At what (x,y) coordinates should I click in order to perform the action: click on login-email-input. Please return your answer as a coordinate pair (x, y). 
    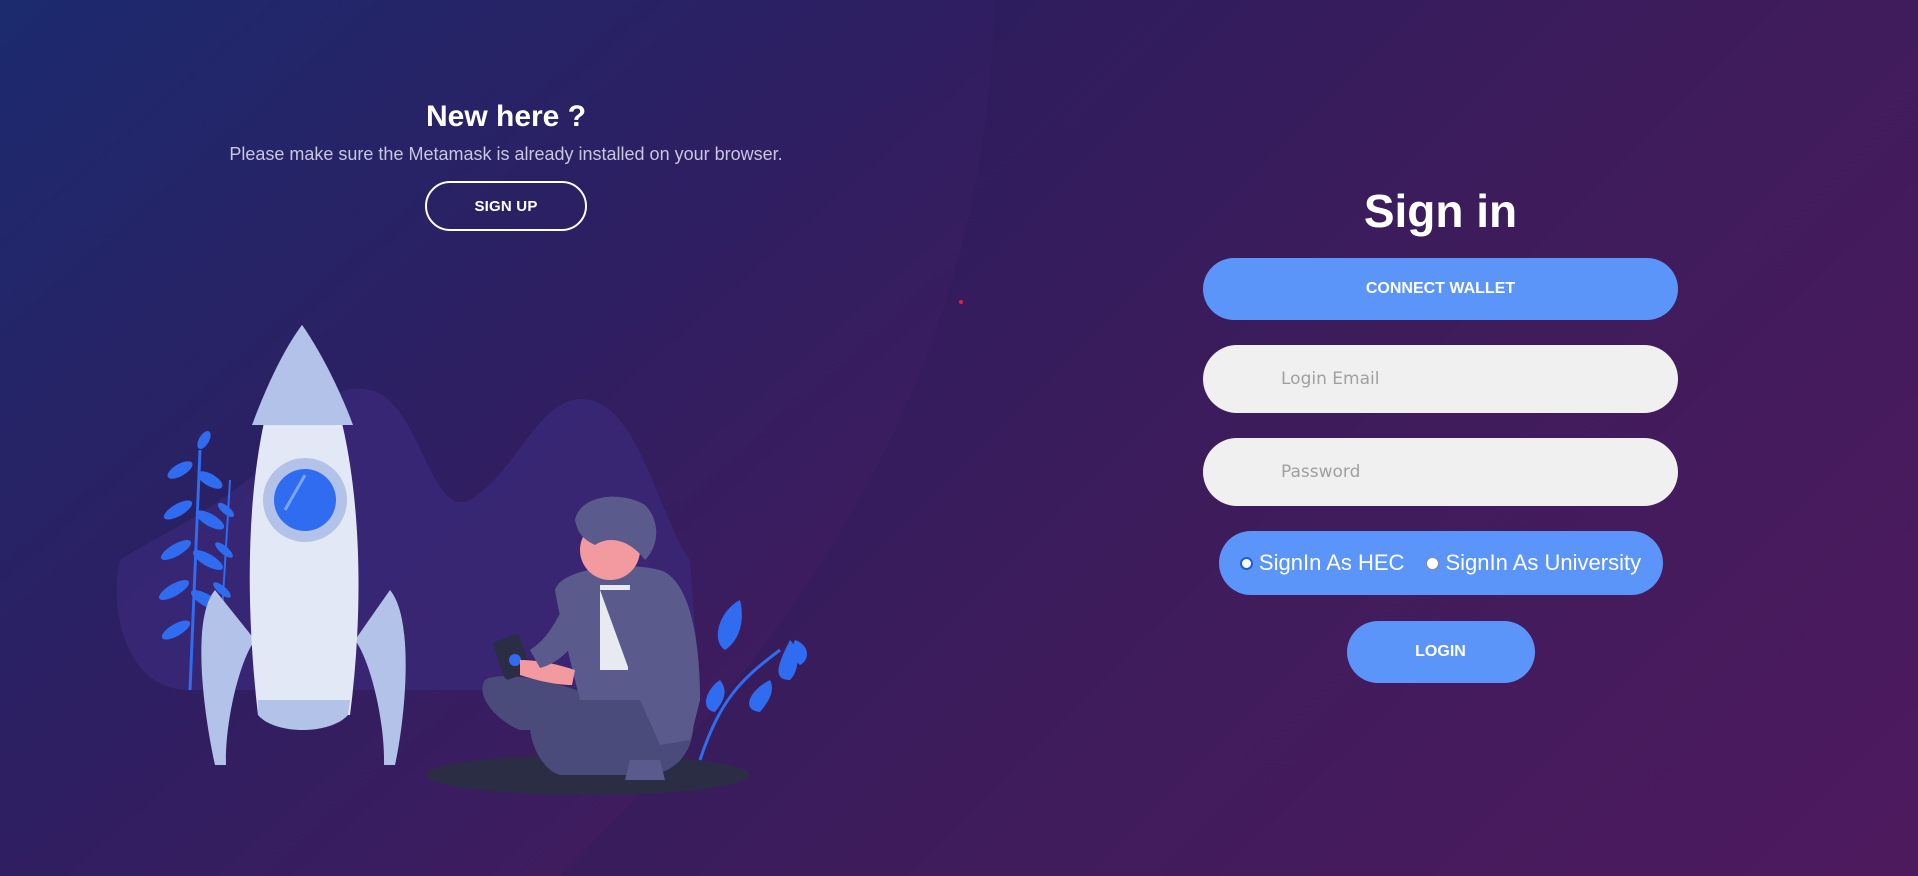
    Looking at the image, I should click on (1461, 379).